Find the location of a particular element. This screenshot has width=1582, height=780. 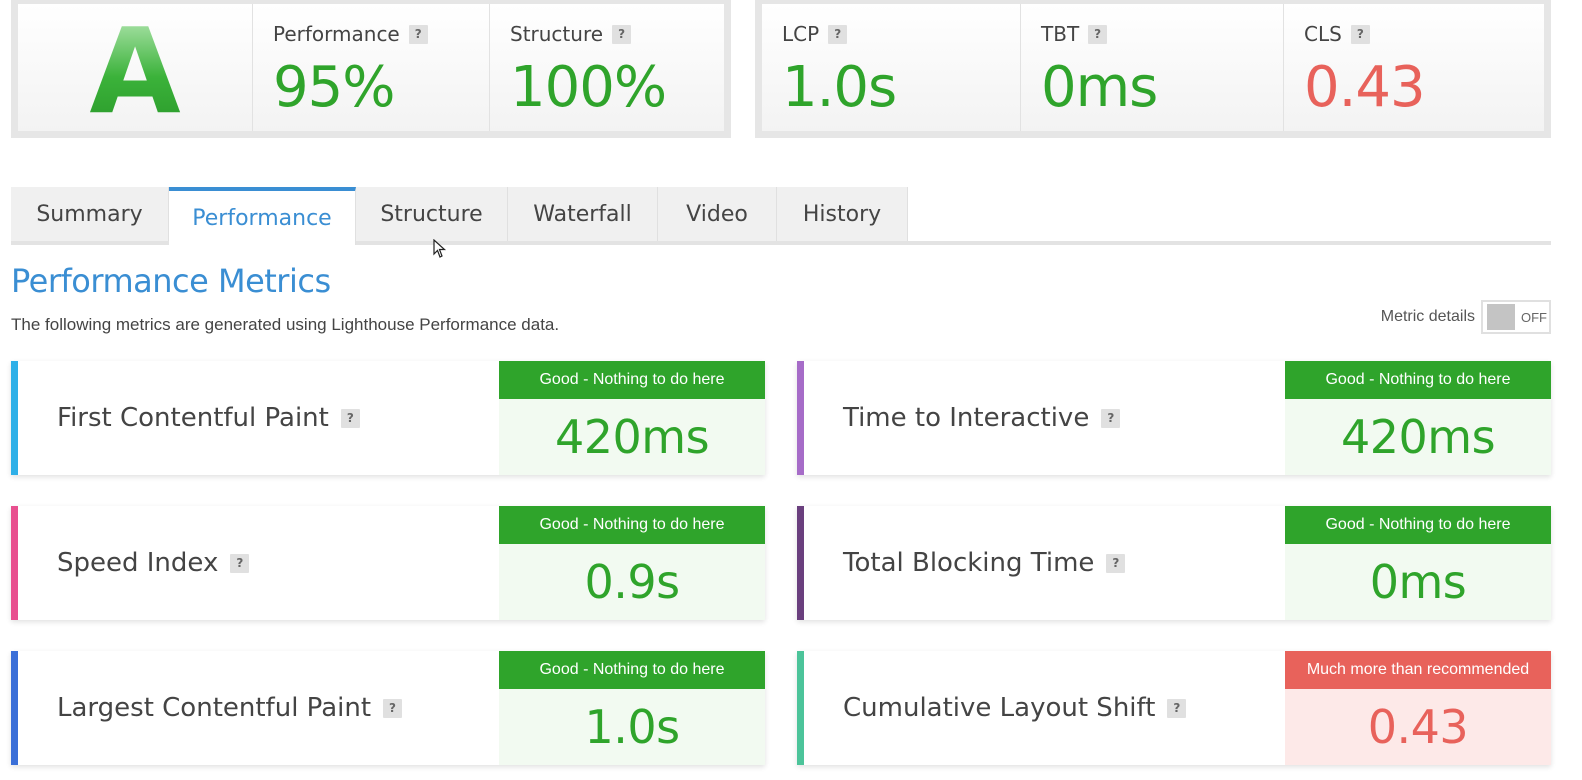

grade-letter: A is located at coordinates (135, 70).